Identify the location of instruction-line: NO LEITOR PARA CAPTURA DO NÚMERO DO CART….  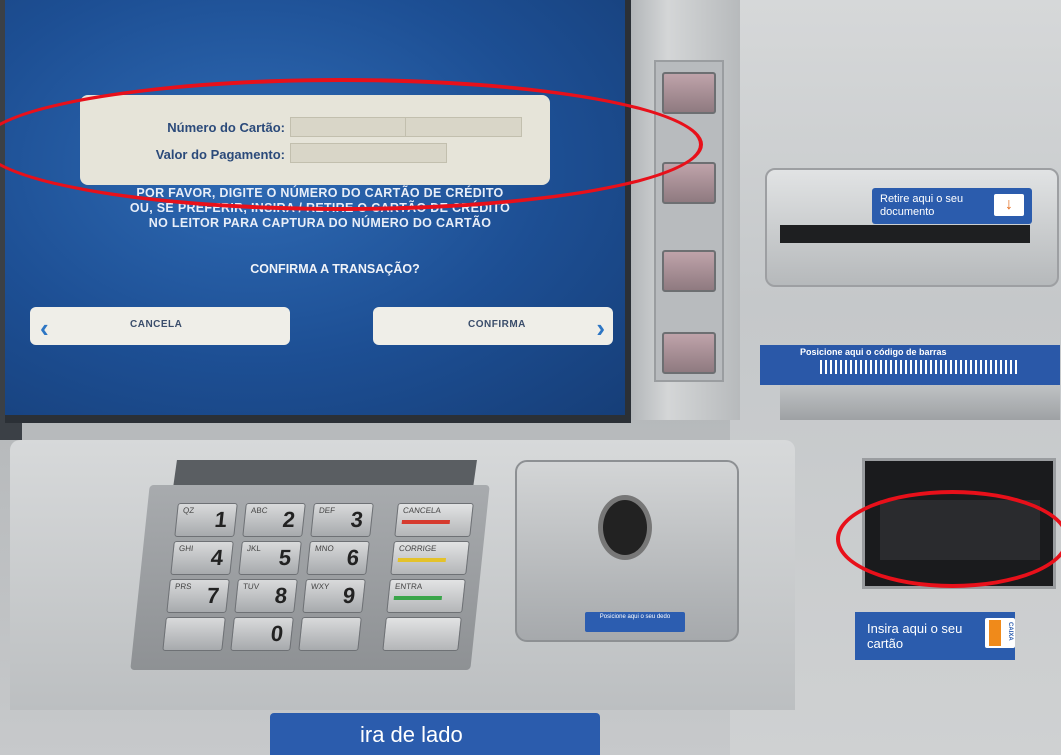
(320, 223).